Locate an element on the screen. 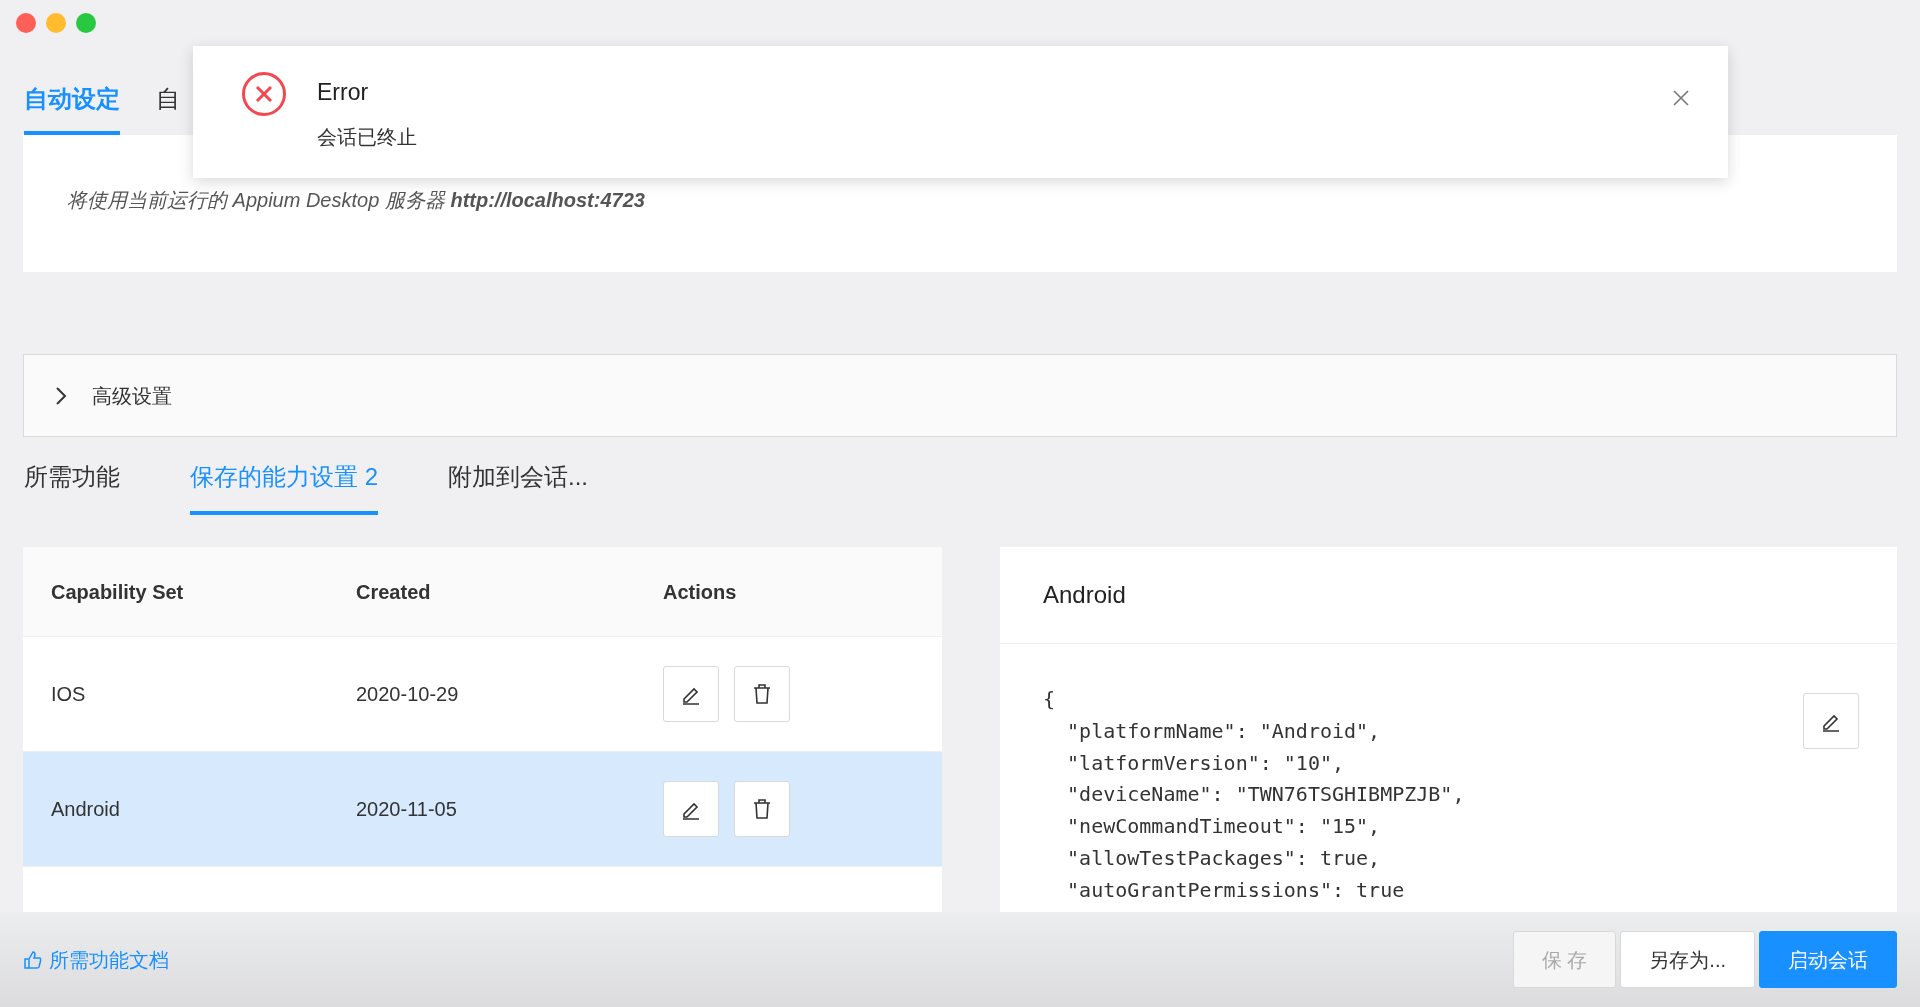  panel-title: Android is located at coordinates (1084, 595).